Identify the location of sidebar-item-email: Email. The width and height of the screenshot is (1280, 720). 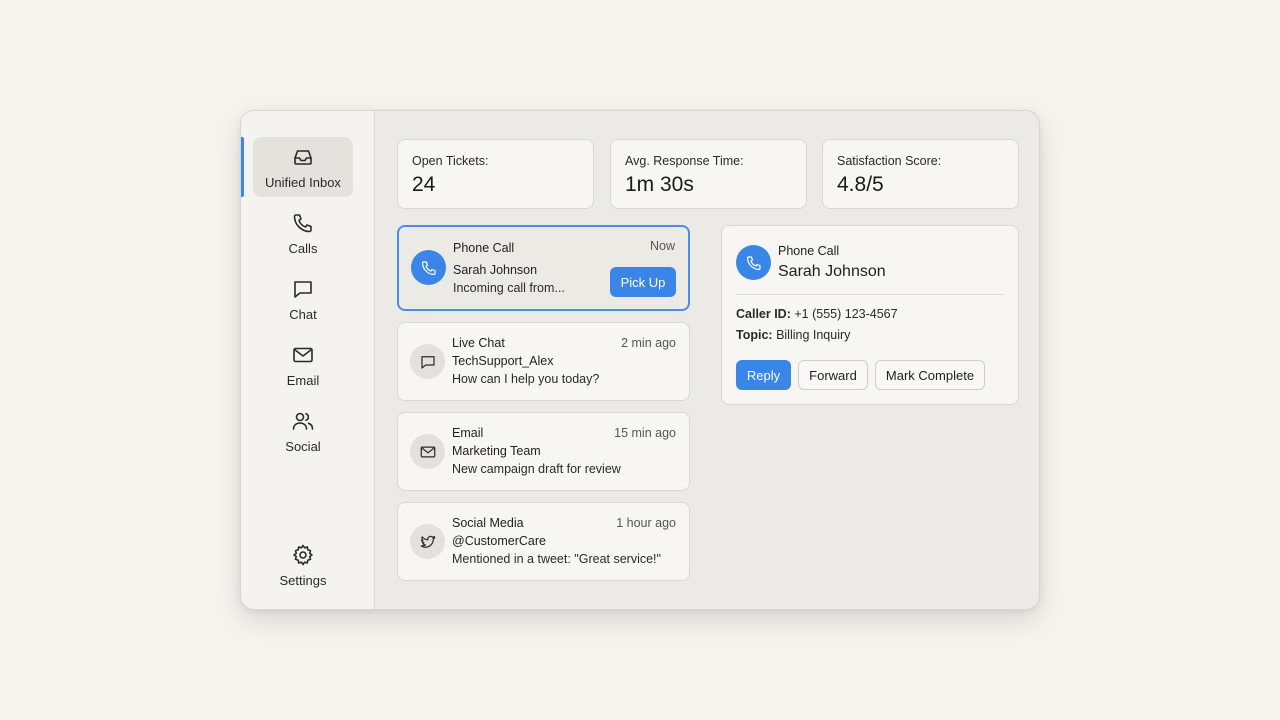
(303, 365).